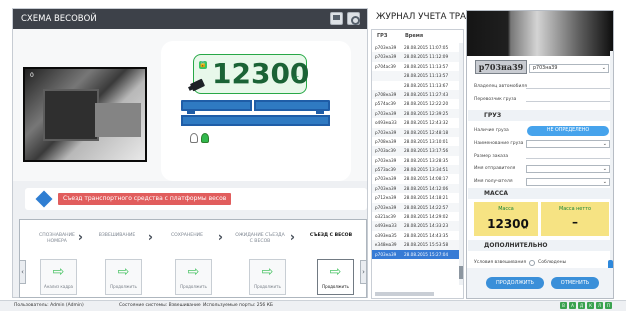 Image resolution: width=626 pixels, height=311 pixels. I want to click on step-exit: СЪЕЗД С ВЕСОВ, so click(331, 235).